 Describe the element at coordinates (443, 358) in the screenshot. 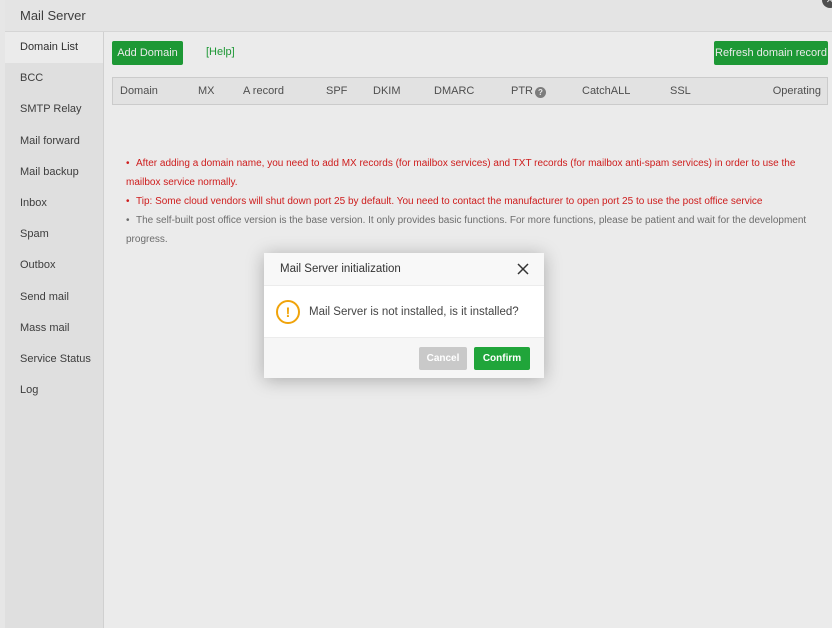

I see `cancel-button: Cancel` at that location.